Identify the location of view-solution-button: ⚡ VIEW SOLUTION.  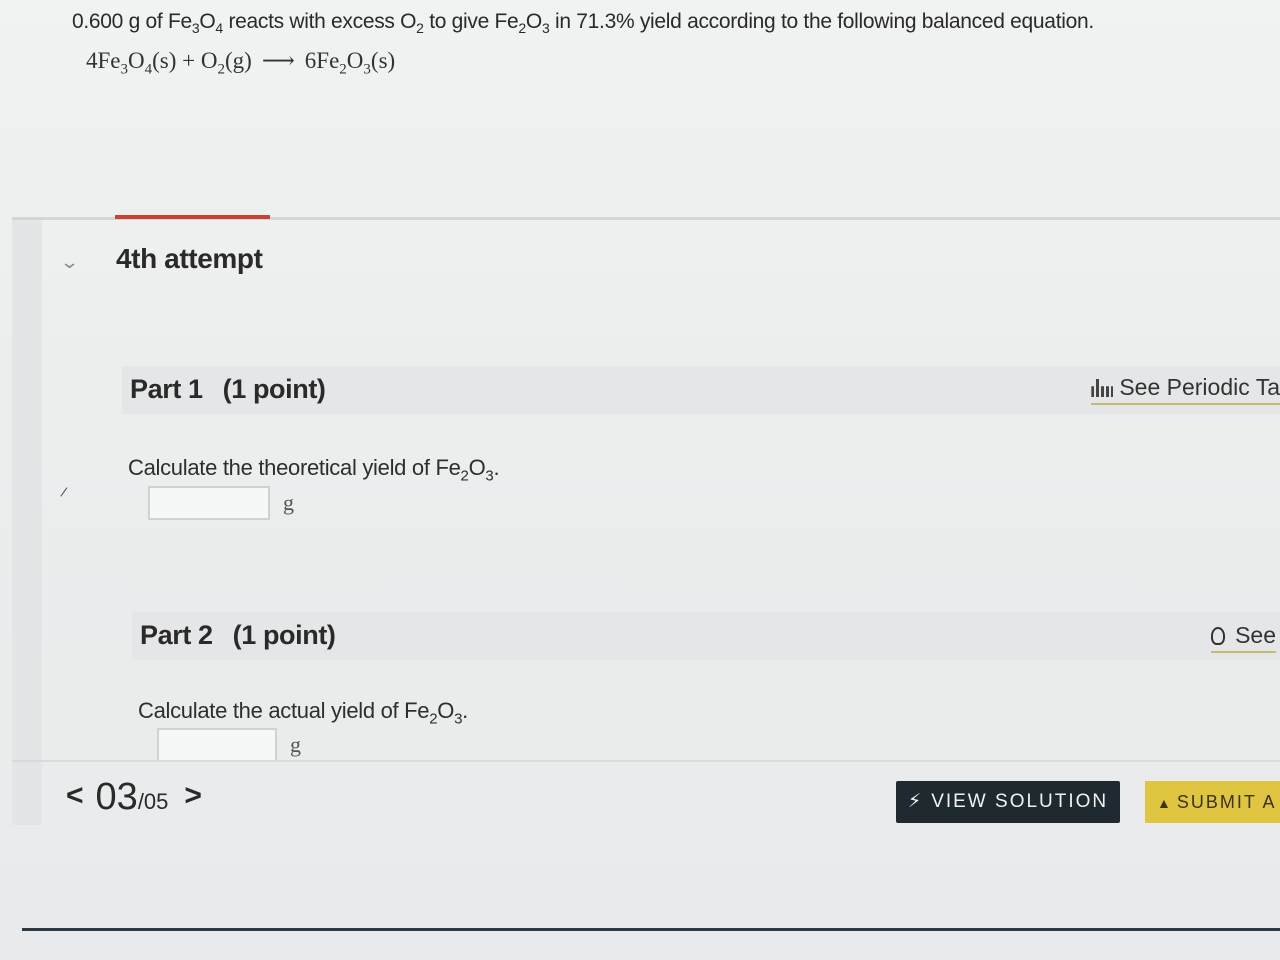
(1008, 802).